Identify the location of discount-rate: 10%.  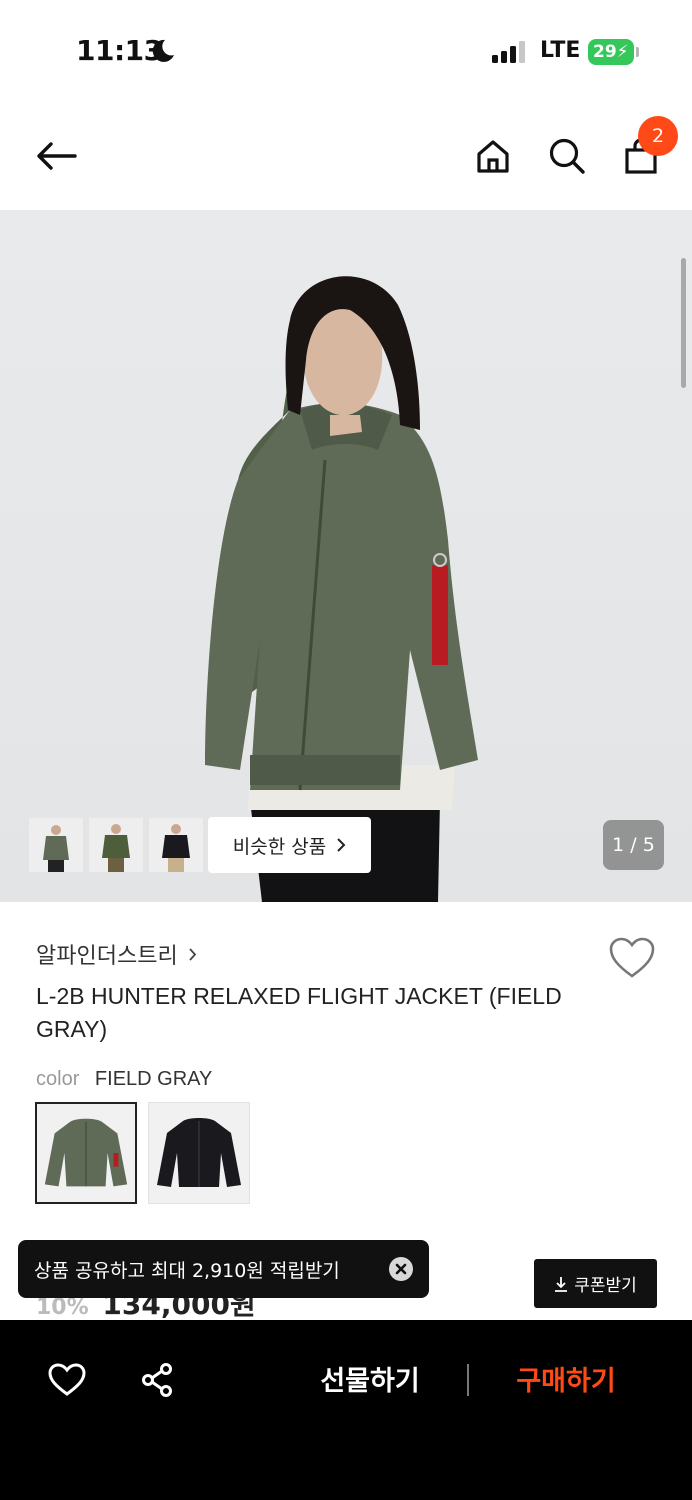
(62, 1307).